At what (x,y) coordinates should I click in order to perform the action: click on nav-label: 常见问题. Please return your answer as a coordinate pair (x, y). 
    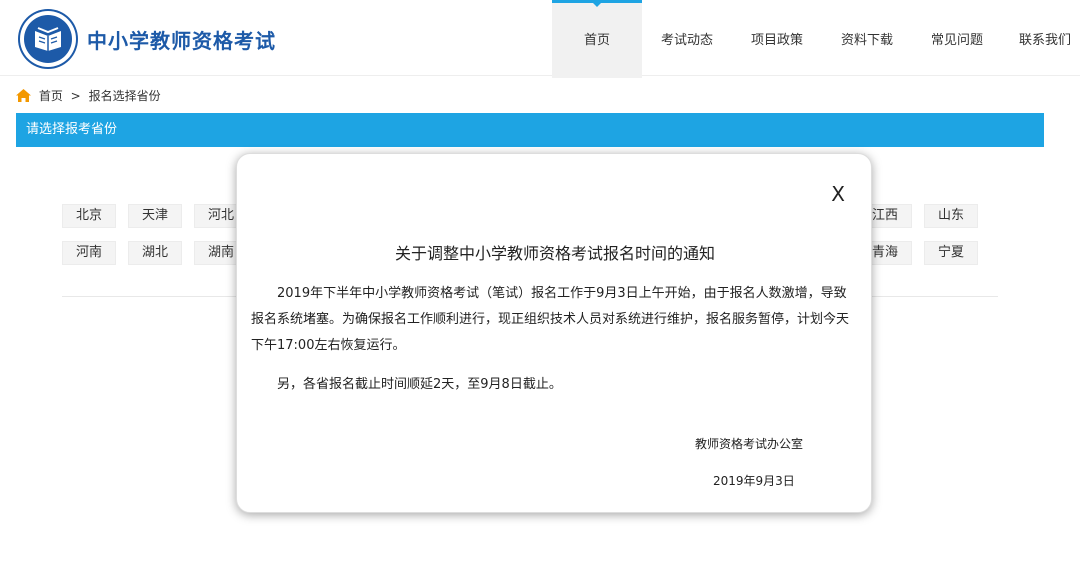
    Looking at the image, I should click on (956, 40).